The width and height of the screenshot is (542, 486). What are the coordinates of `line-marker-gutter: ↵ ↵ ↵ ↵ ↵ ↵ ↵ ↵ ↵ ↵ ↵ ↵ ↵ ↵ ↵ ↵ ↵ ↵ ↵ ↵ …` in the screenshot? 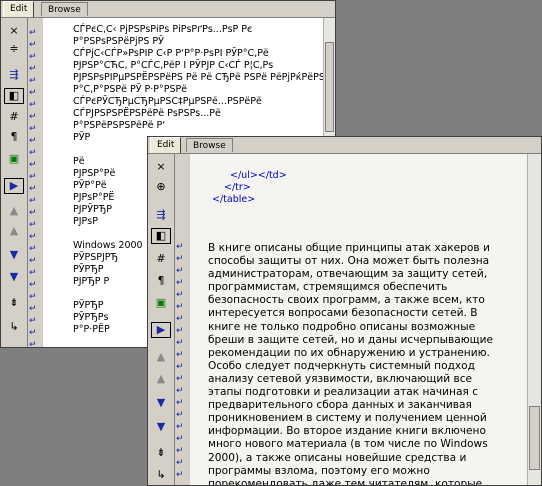 It's located at (35, 182).